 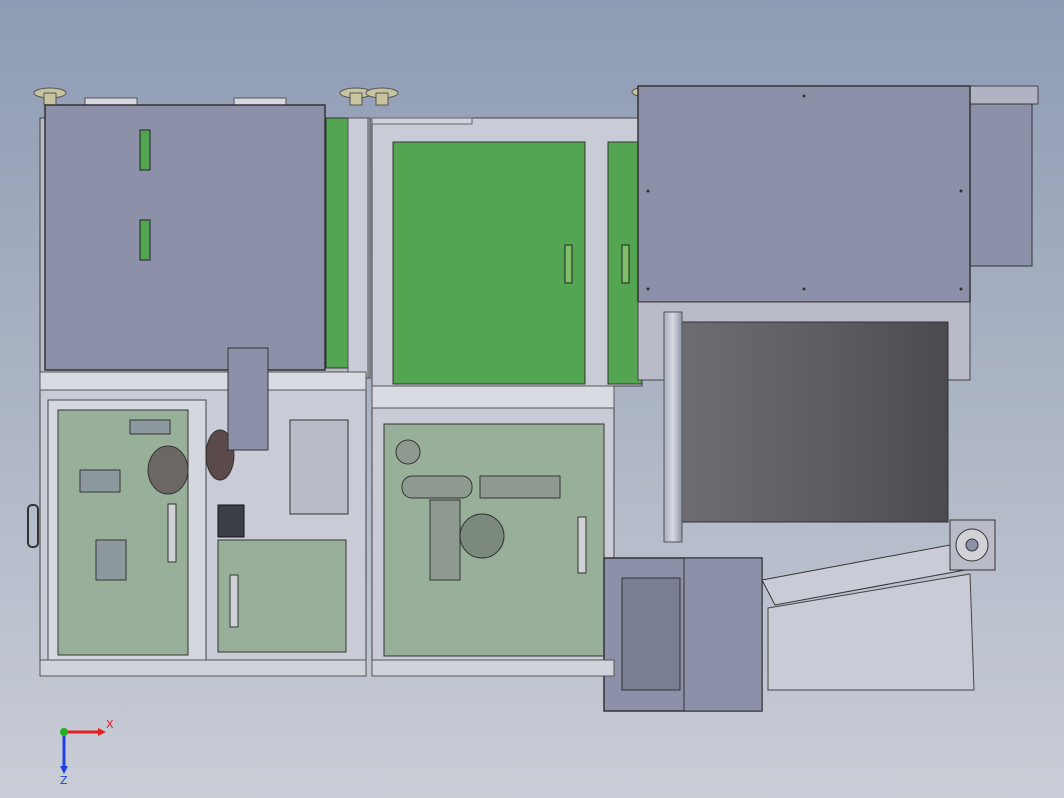 I want to click on dark-cover, so click(x=806, y=427).